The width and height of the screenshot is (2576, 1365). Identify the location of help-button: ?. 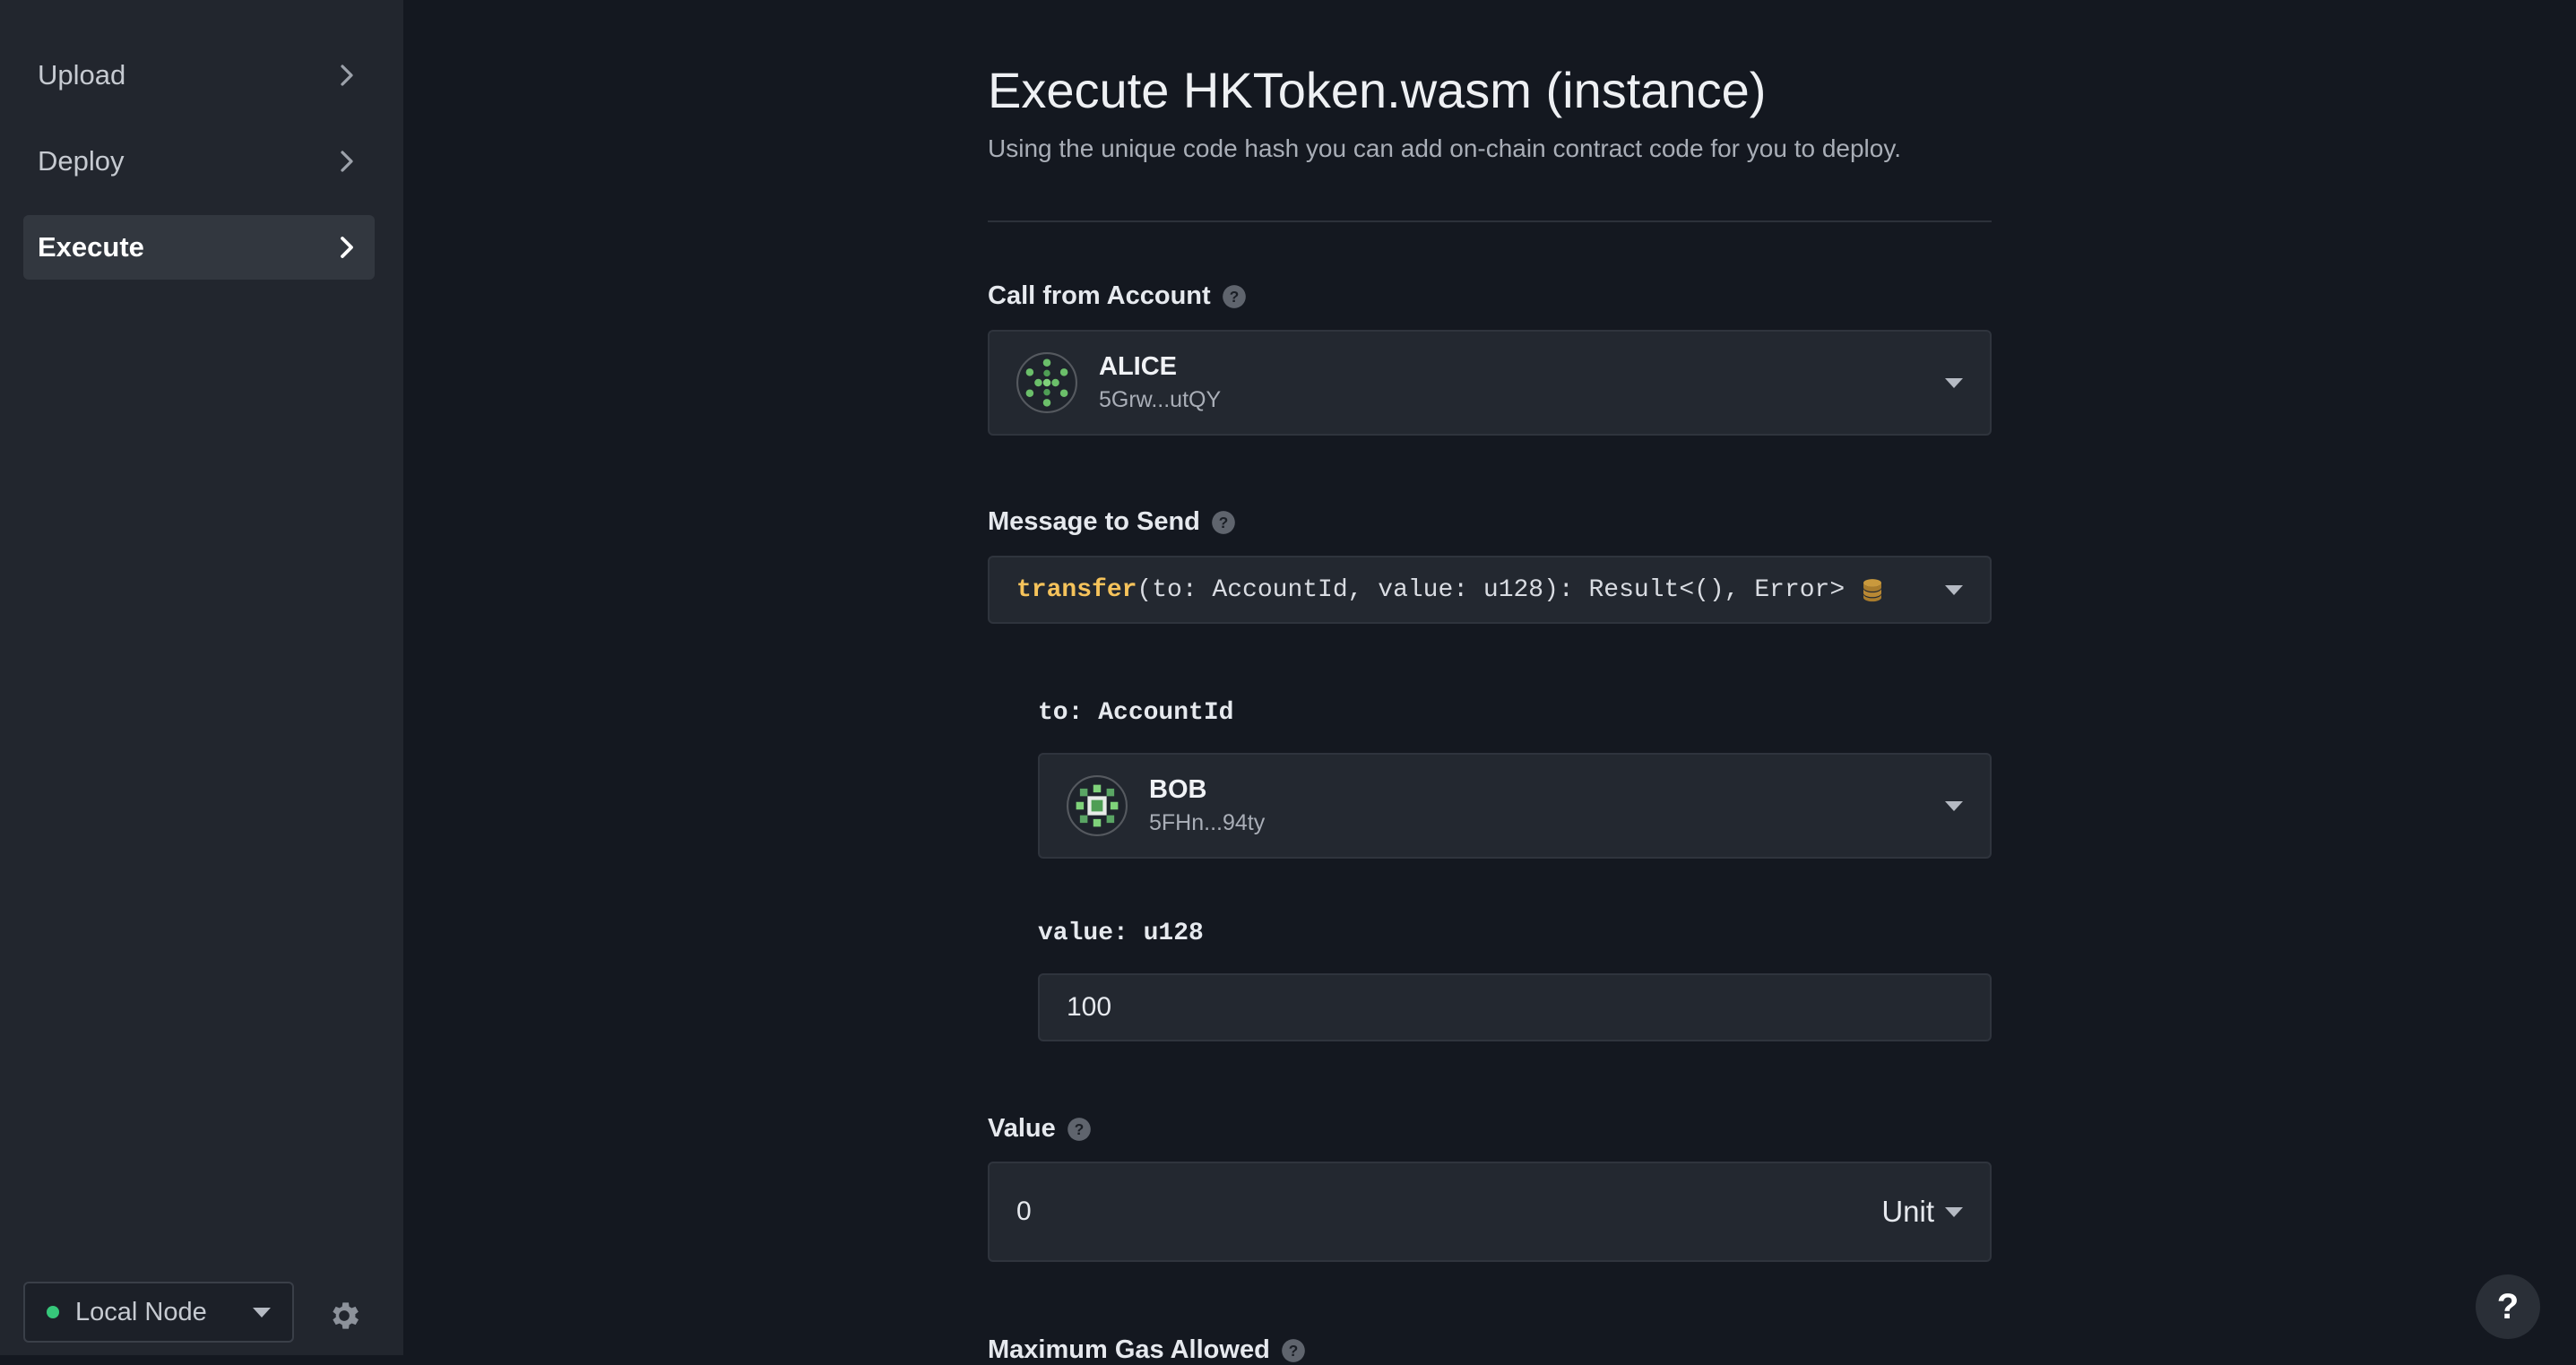
(2508, 1306).